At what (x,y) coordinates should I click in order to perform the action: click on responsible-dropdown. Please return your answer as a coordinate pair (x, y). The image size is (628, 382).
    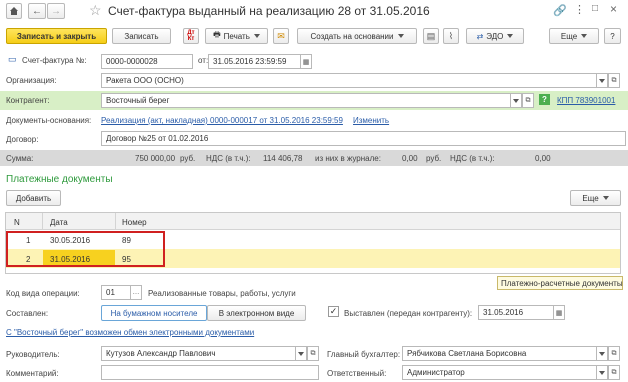
    Looking at the image, I should click on (602, 372).